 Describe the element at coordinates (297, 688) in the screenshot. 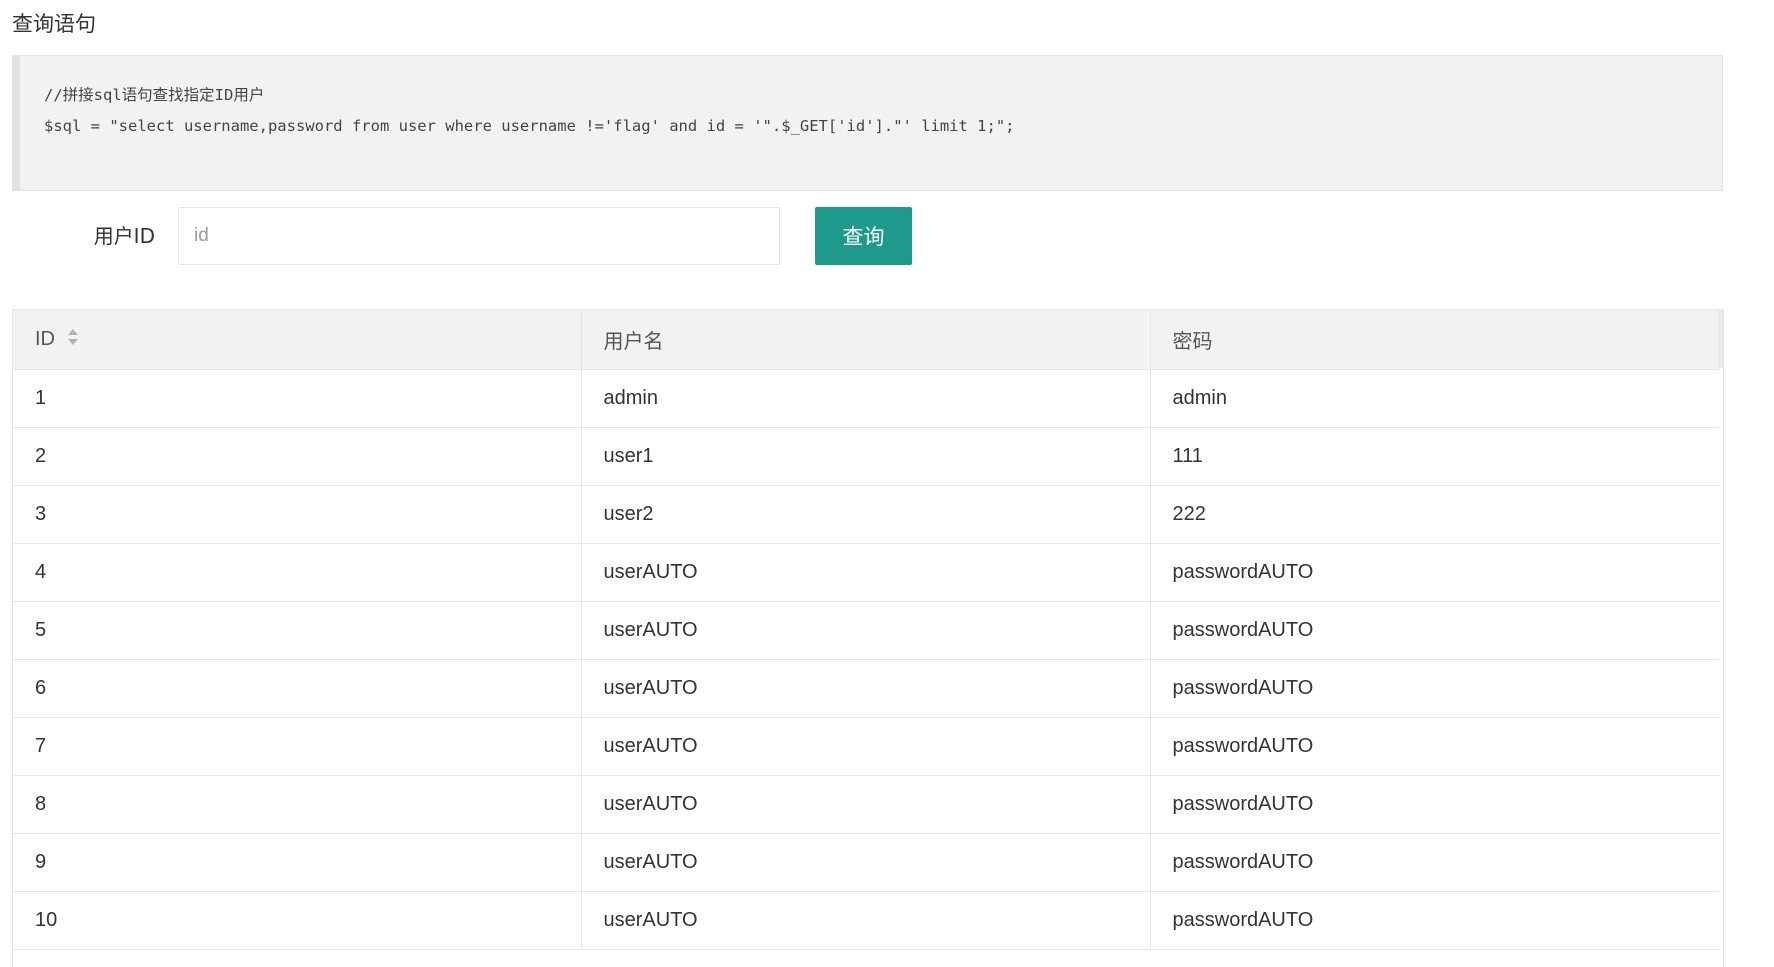

I see `cell-id: 6` at that location.